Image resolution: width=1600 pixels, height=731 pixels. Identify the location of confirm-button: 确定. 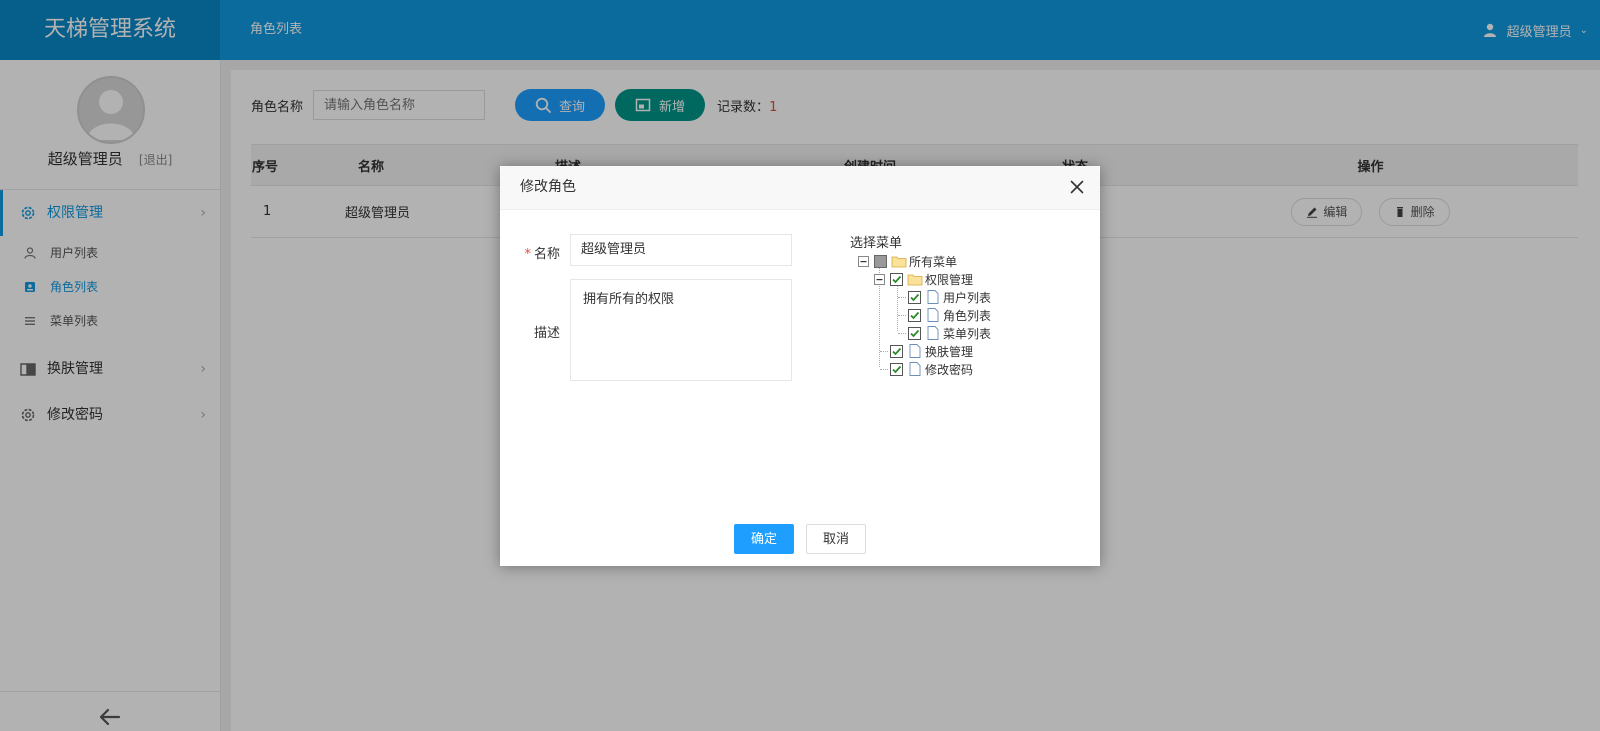
(764, 539).